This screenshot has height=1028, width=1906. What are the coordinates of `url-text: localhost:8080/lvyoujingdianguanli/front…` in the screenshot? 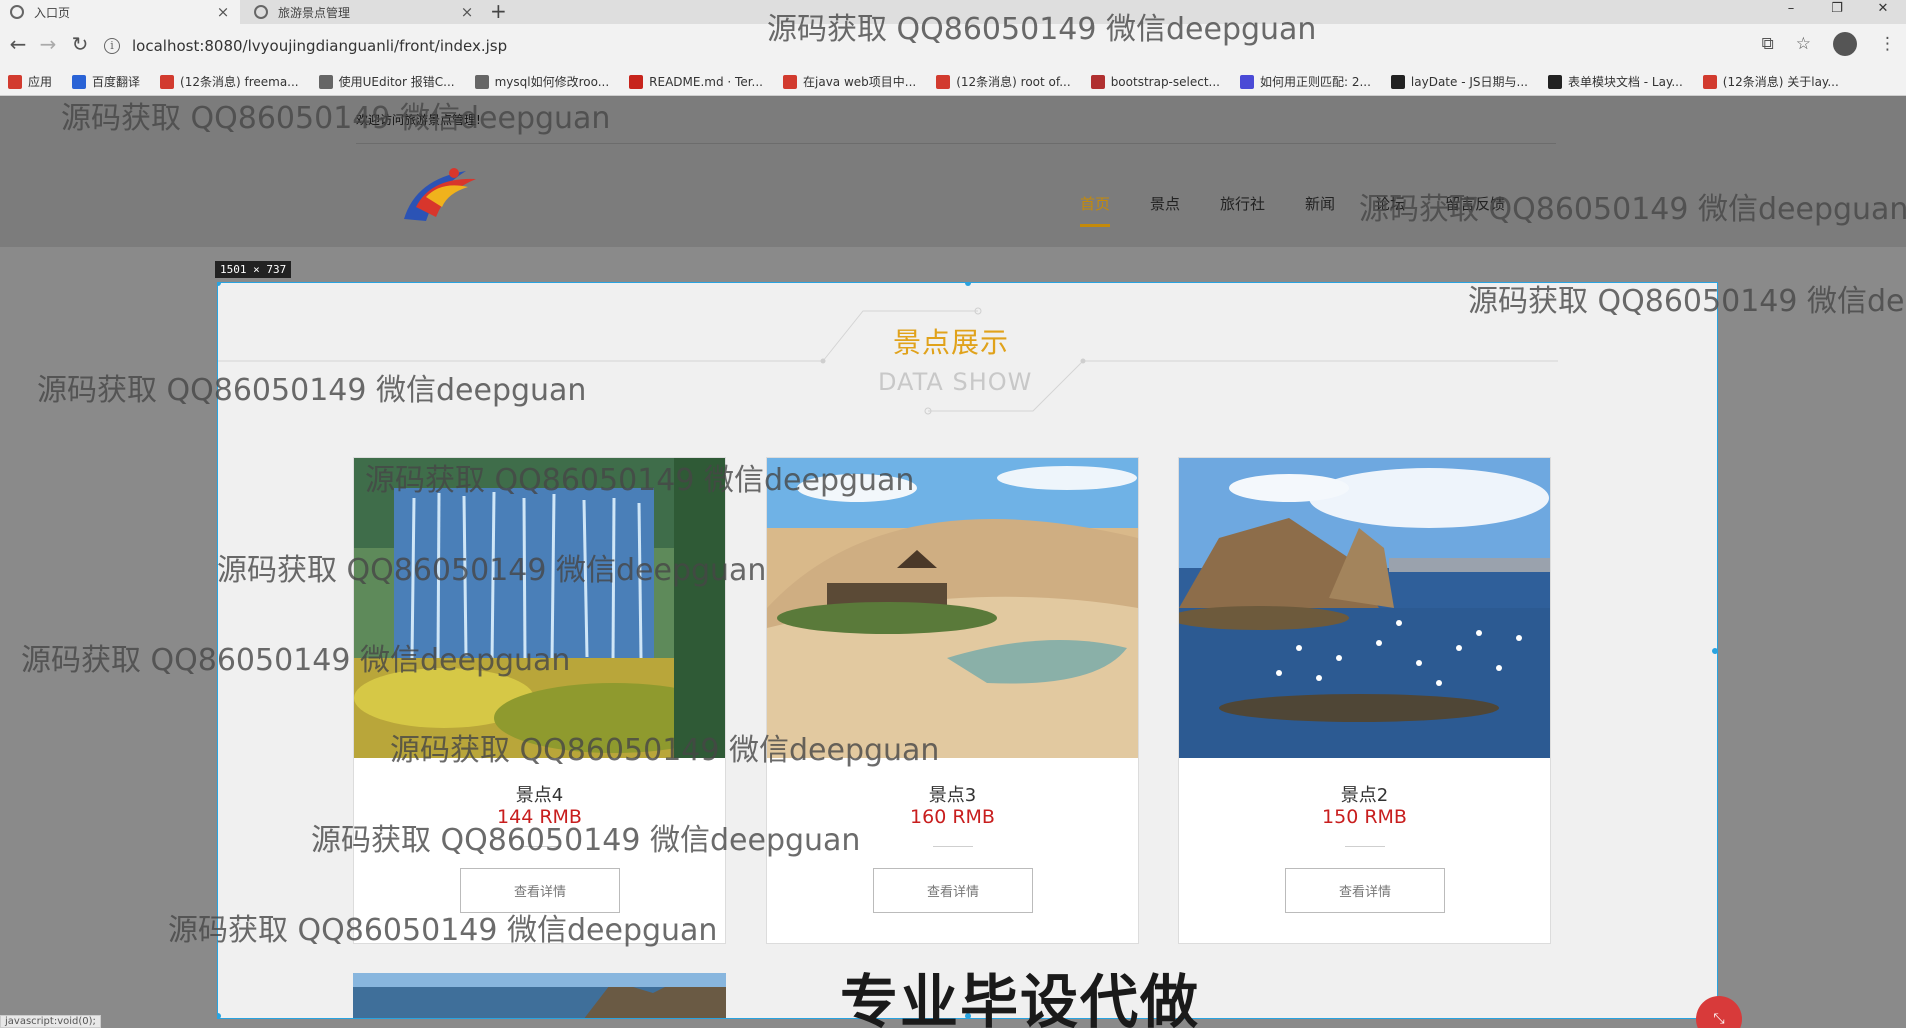 It's located at (320, 46).